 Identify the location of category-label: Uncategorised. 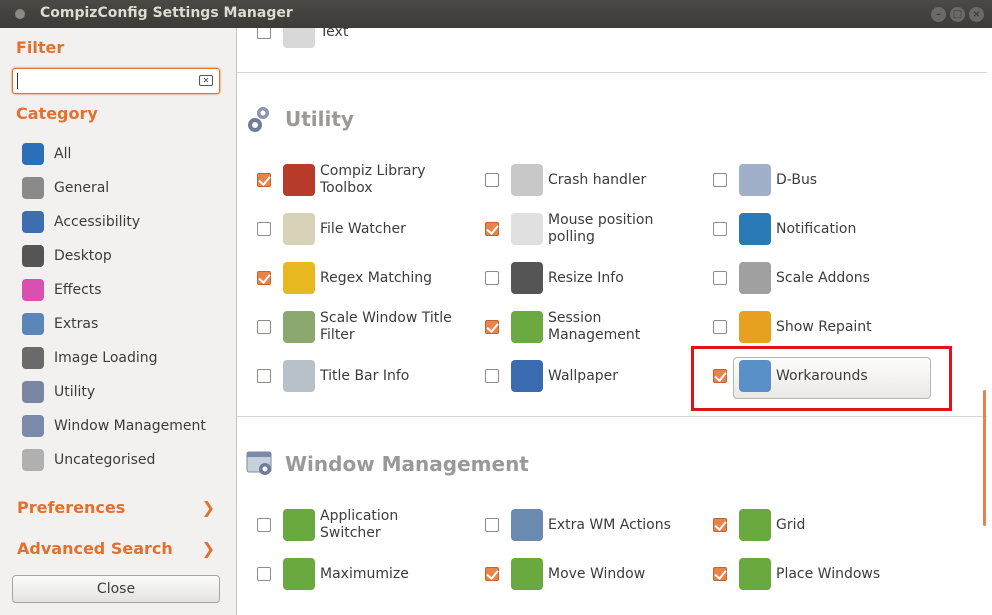
(105, 460).